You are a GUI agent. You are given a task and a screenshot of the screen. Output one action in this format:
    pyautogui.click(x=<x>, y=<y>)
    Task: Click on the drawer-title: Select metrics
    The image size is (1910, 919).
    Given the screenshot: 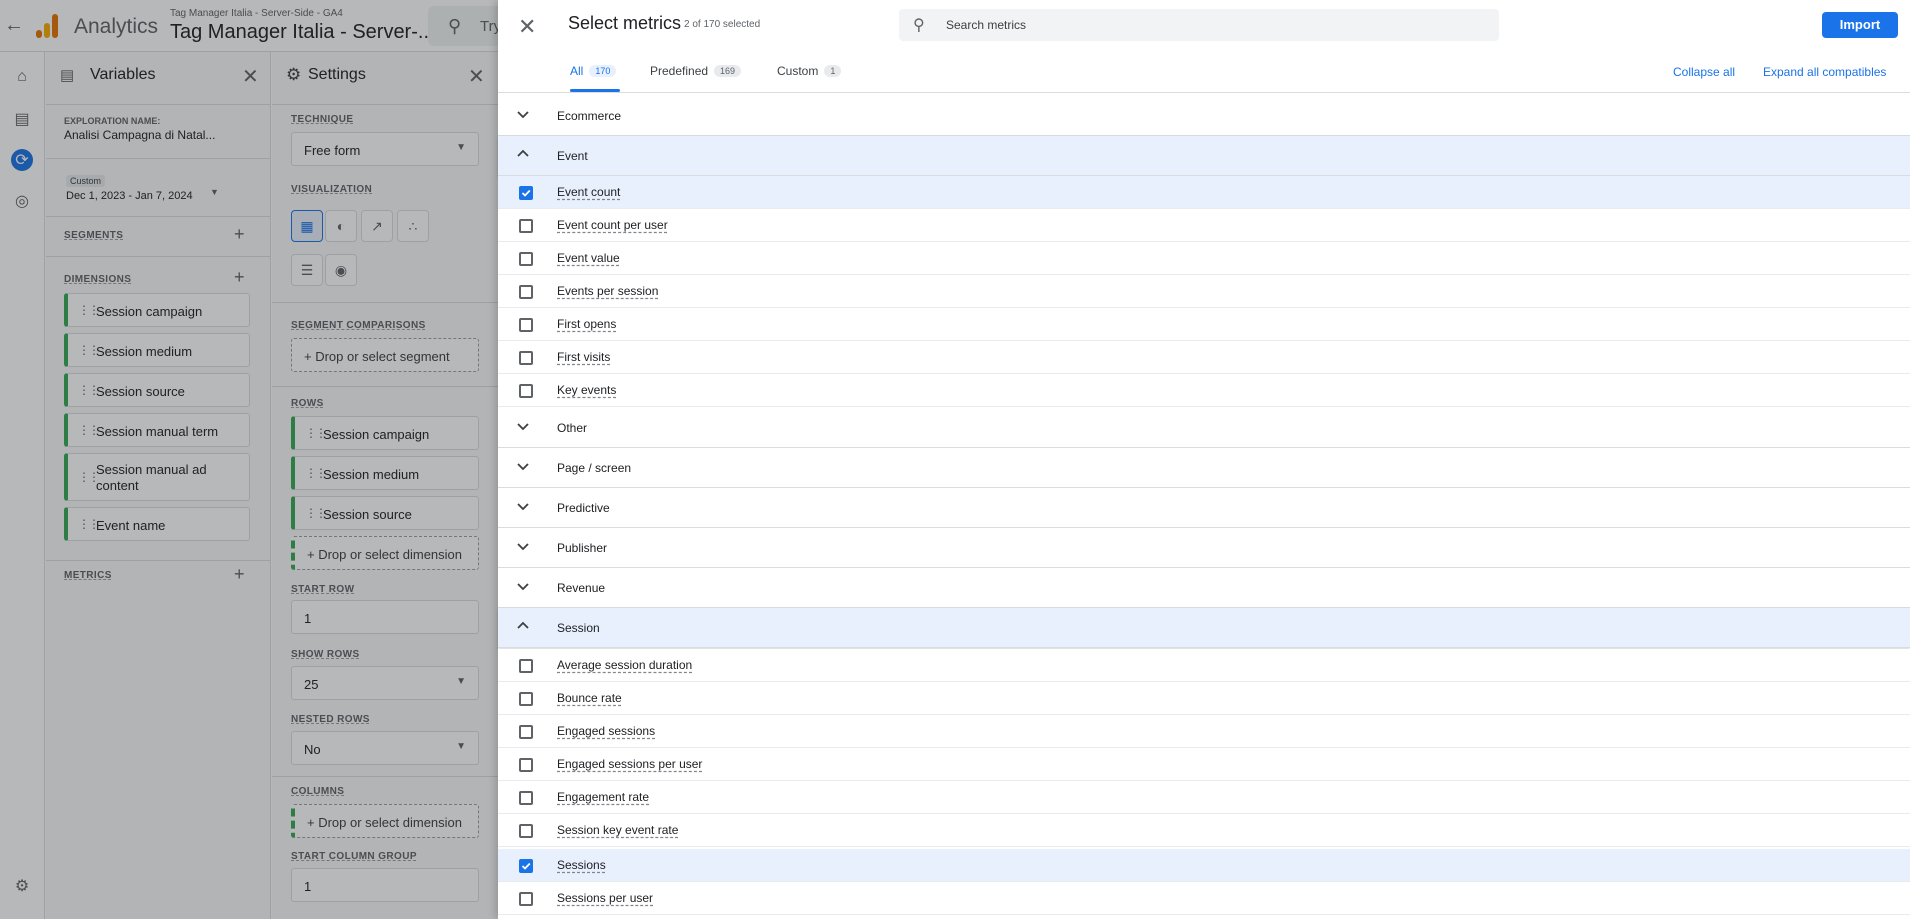 What is the action you would take?
    pyautogui.click(x=625, y=23)
    